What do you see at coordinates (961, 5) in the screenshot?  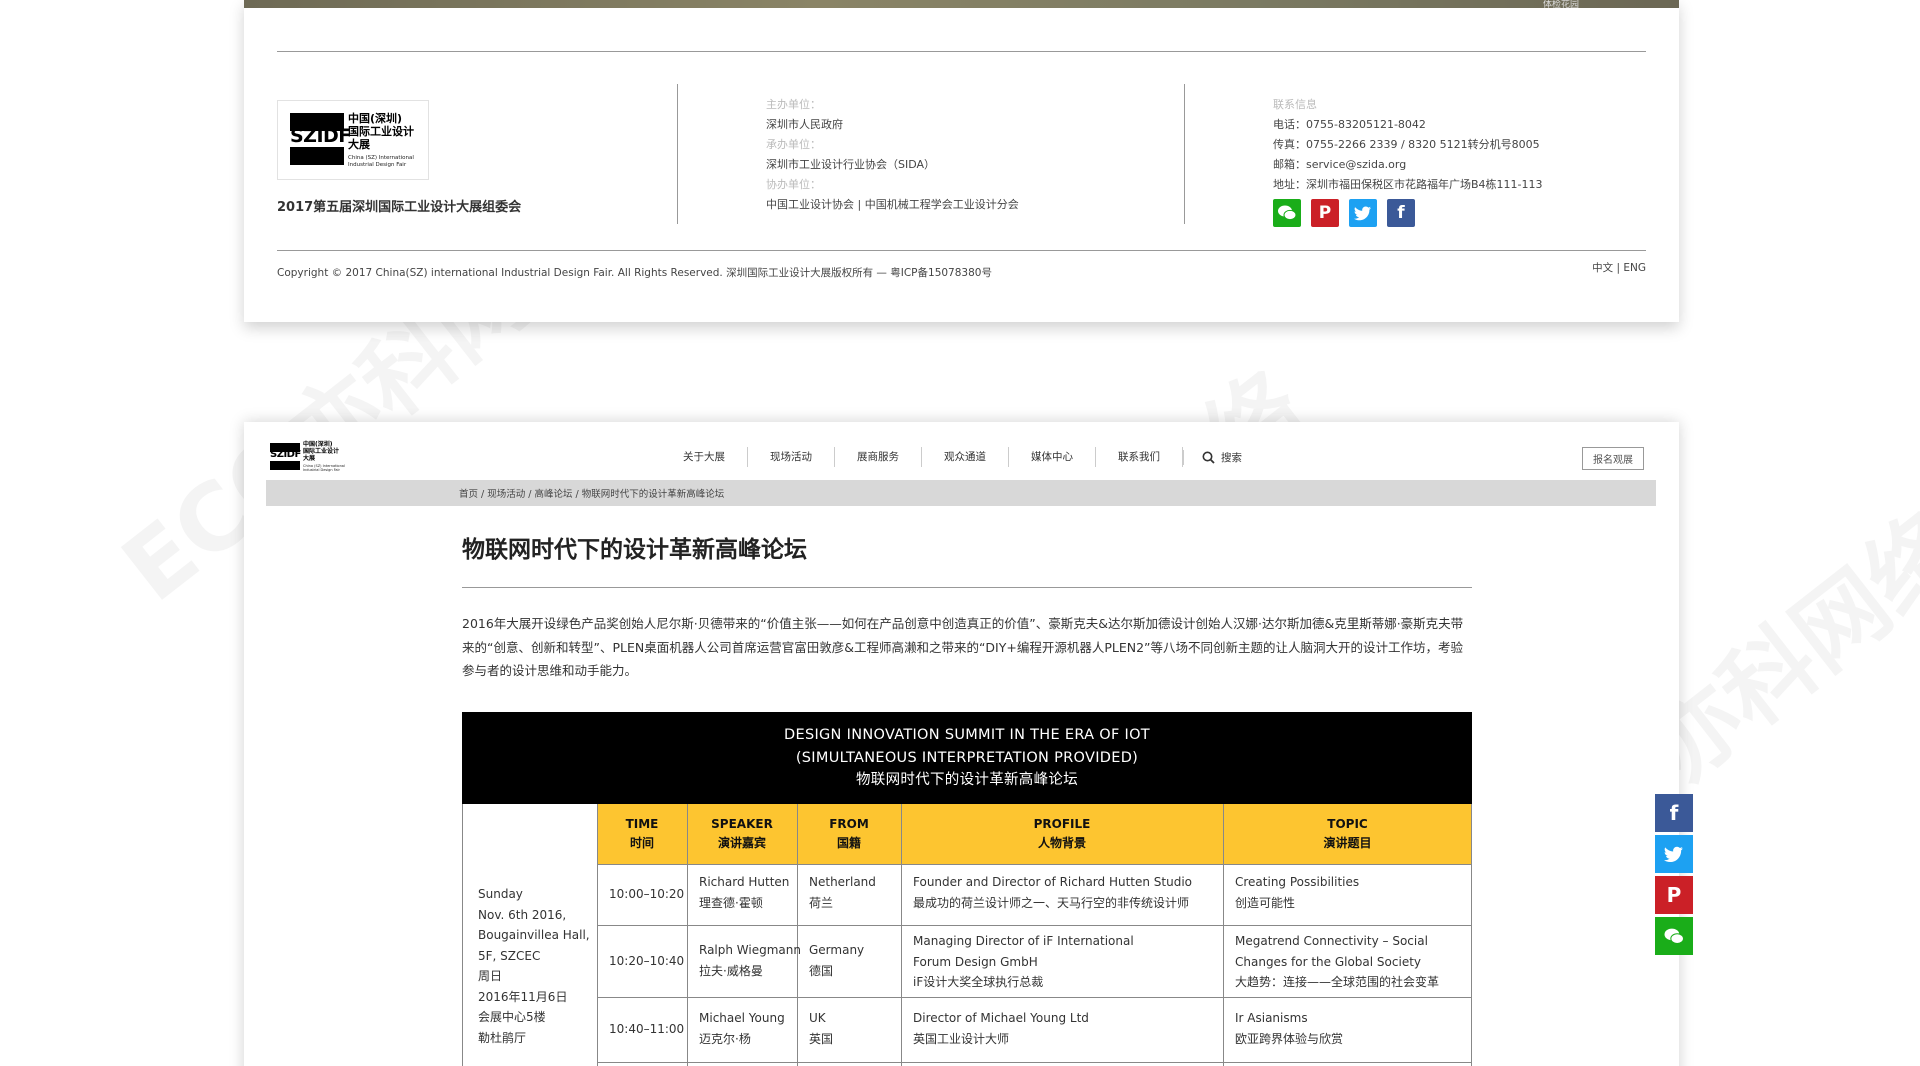 I see `map-strip: 体检花园` at bounding box center [961, 5].